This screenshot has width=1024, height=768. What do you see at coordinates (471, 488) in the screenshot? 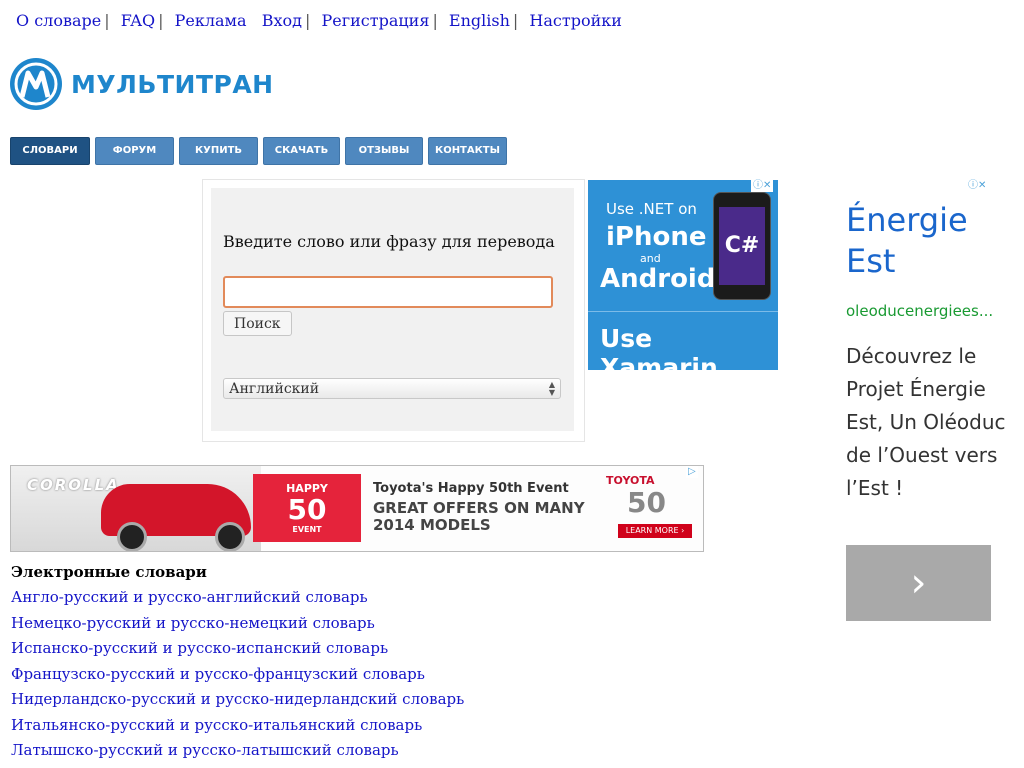
I see `ad-toyota-headline: Toyota's Happy 50th Event` at bounding box center [471, 488].